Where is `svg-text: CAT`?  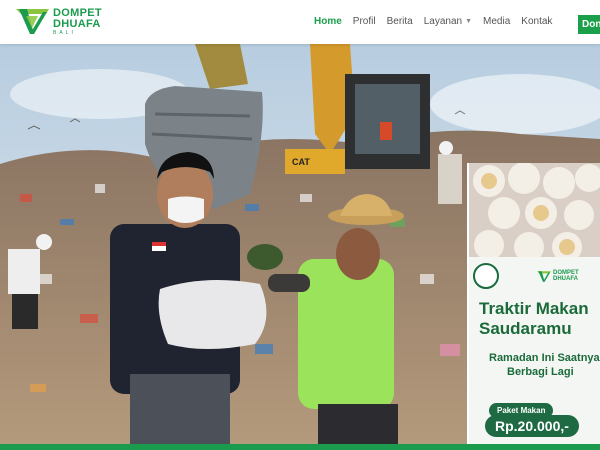
svg-text: CAT is located at coordinates (301, 162).